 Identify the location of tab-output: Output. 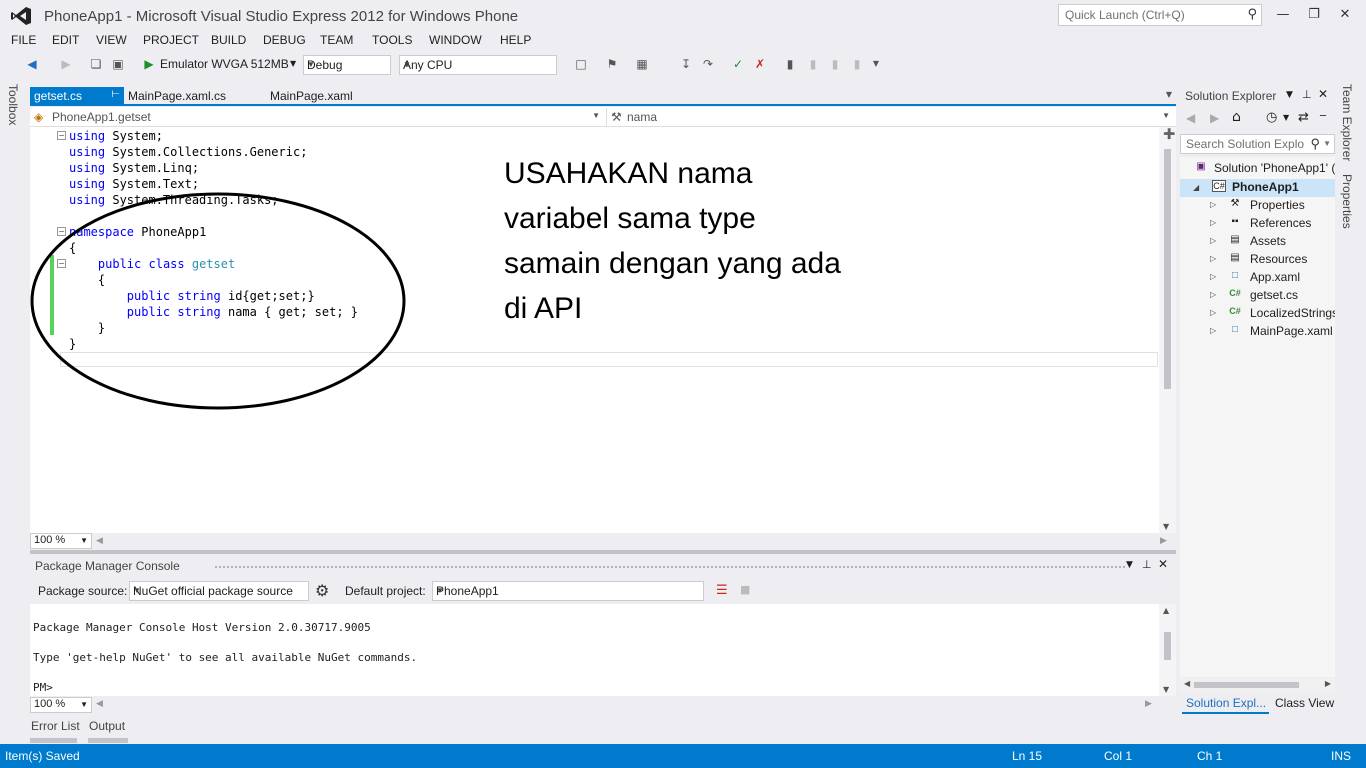
(107, 726).